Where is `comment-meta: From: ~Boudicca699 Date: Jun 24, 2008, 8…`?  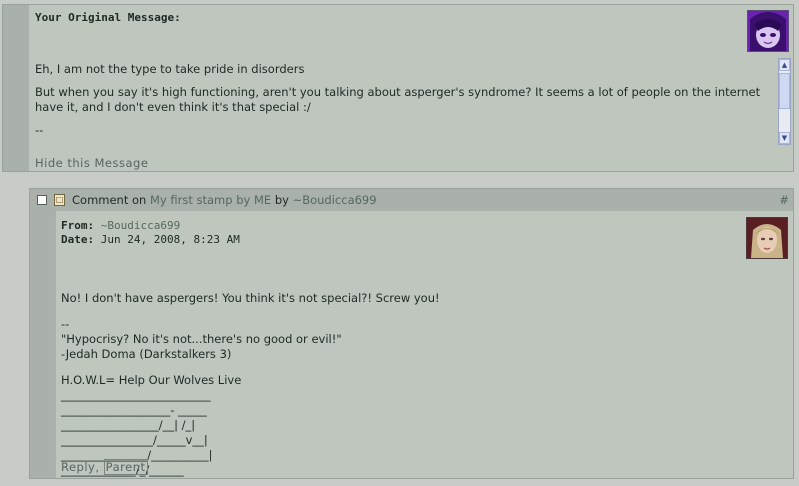 comment-meta: From: ~Boudicca699 Date: Jun 24, 2008, 8… is located at coordinates (150, 233).